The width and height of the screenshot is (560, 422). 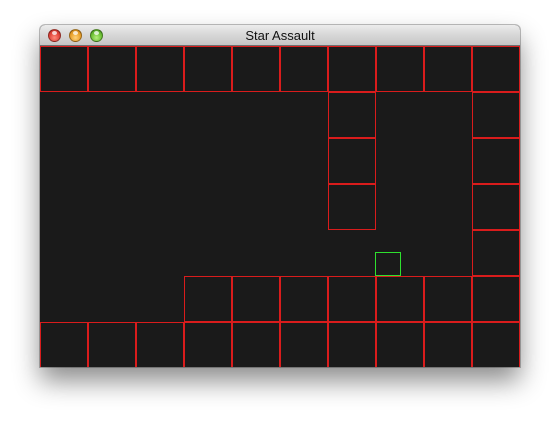 I want to click on title-bar: Star Assault, so click(x=280, y=35).